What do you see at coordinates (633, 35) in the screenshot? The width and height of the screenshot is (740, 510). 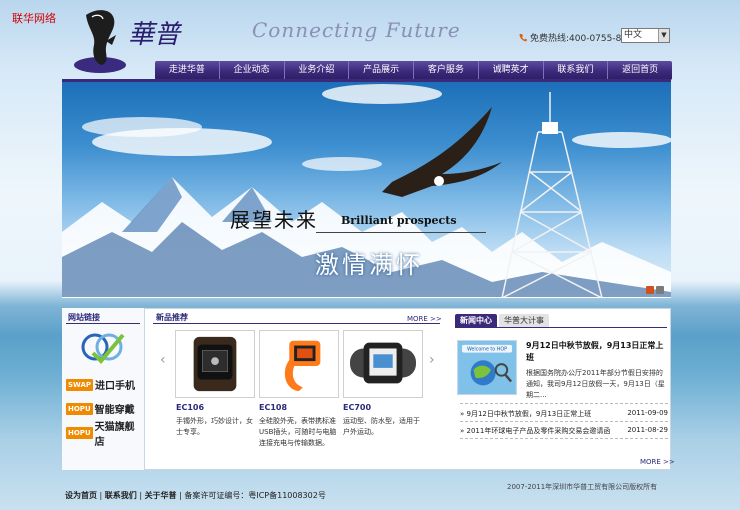 I see `language-value: 中文` at bounding box center [633, 35].